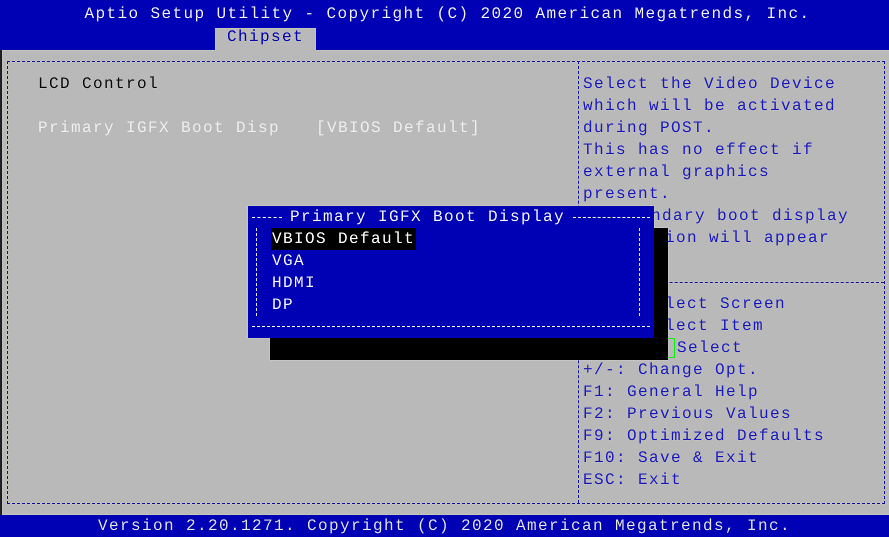 This screenshot has width=889, height=537. Describe the element at coordinates (714, 326) in the screenshot. I see `help-text: lect Item` at that location.